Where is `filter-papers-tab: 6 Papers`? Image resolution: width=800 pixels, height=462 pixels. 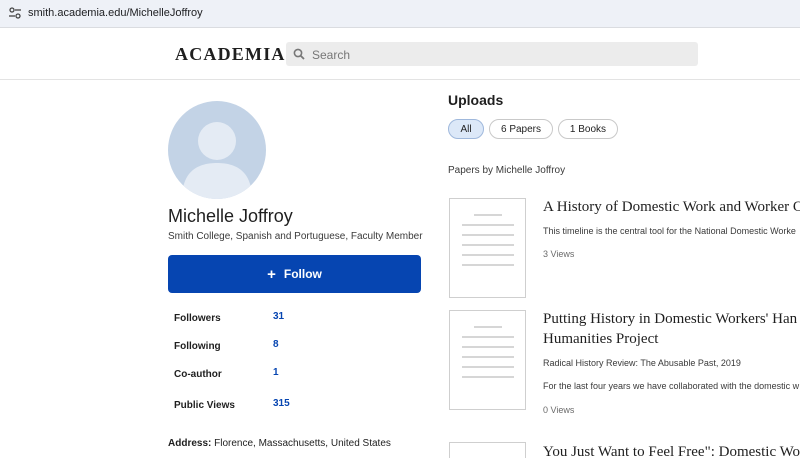 filter-papers-tab: 6 Papers is located at coordinates (521, 129).